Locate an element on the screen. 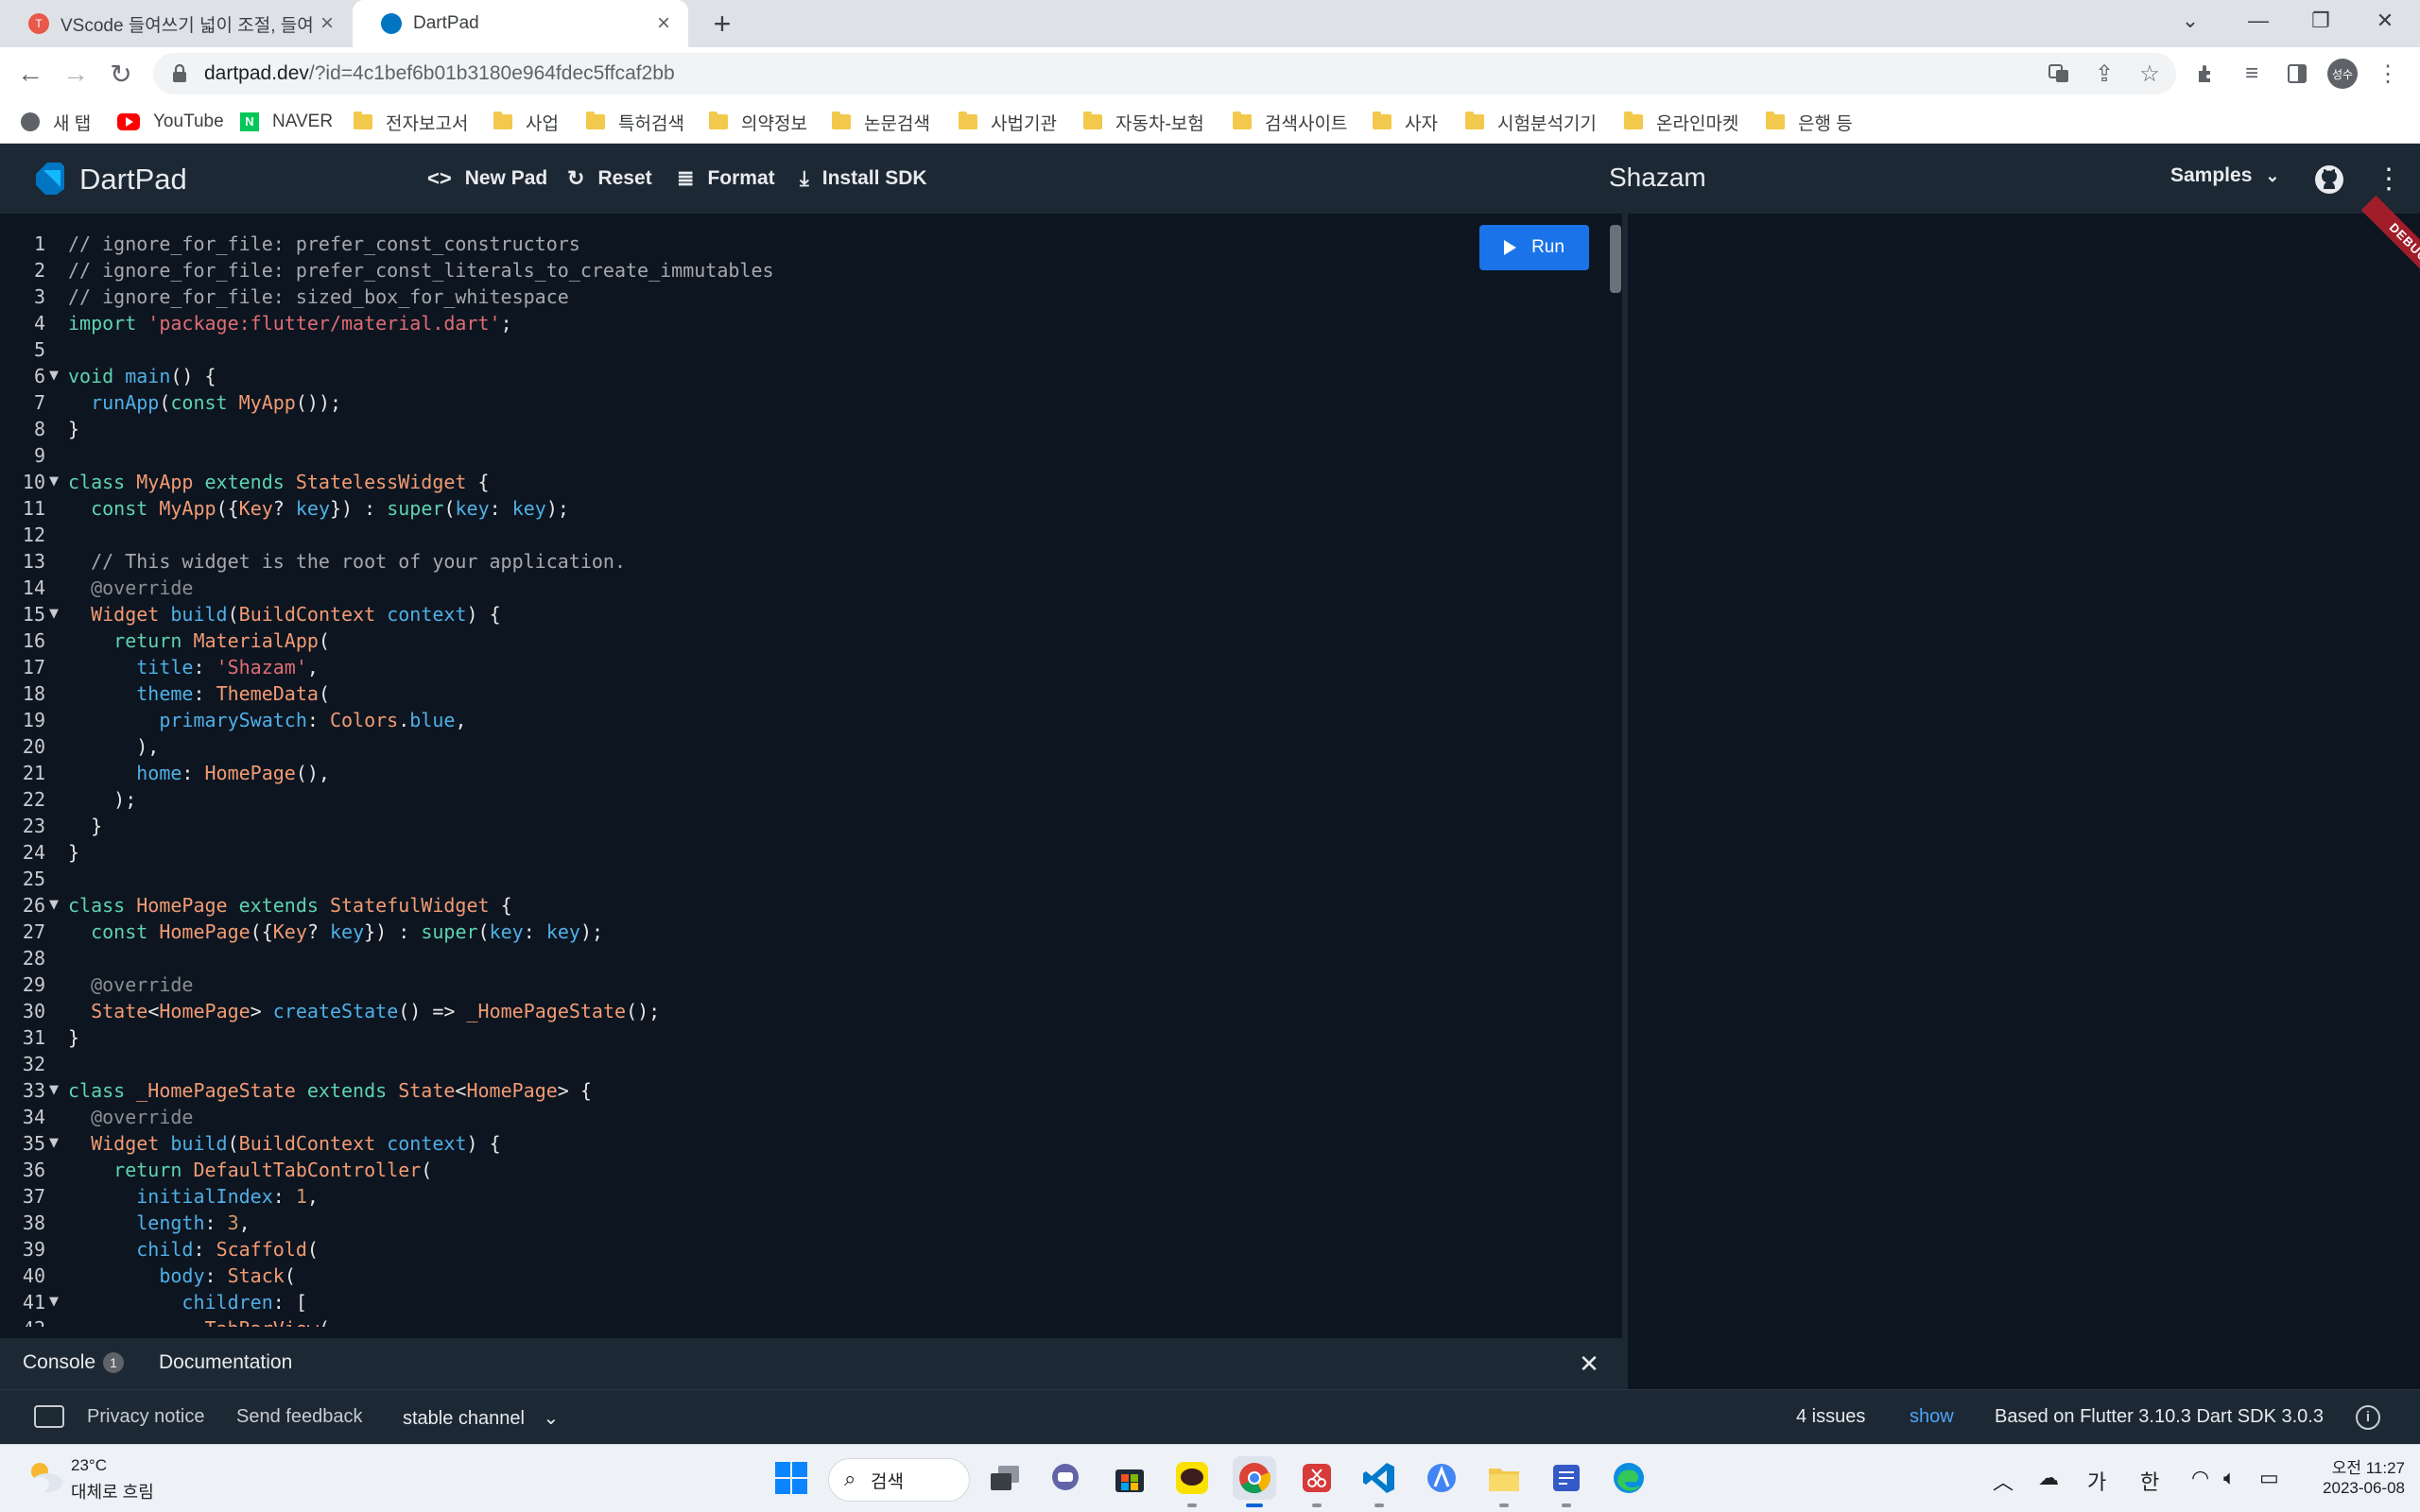  taskbar-time: 오전 11:27 is located at coordinates (2359, 1466).